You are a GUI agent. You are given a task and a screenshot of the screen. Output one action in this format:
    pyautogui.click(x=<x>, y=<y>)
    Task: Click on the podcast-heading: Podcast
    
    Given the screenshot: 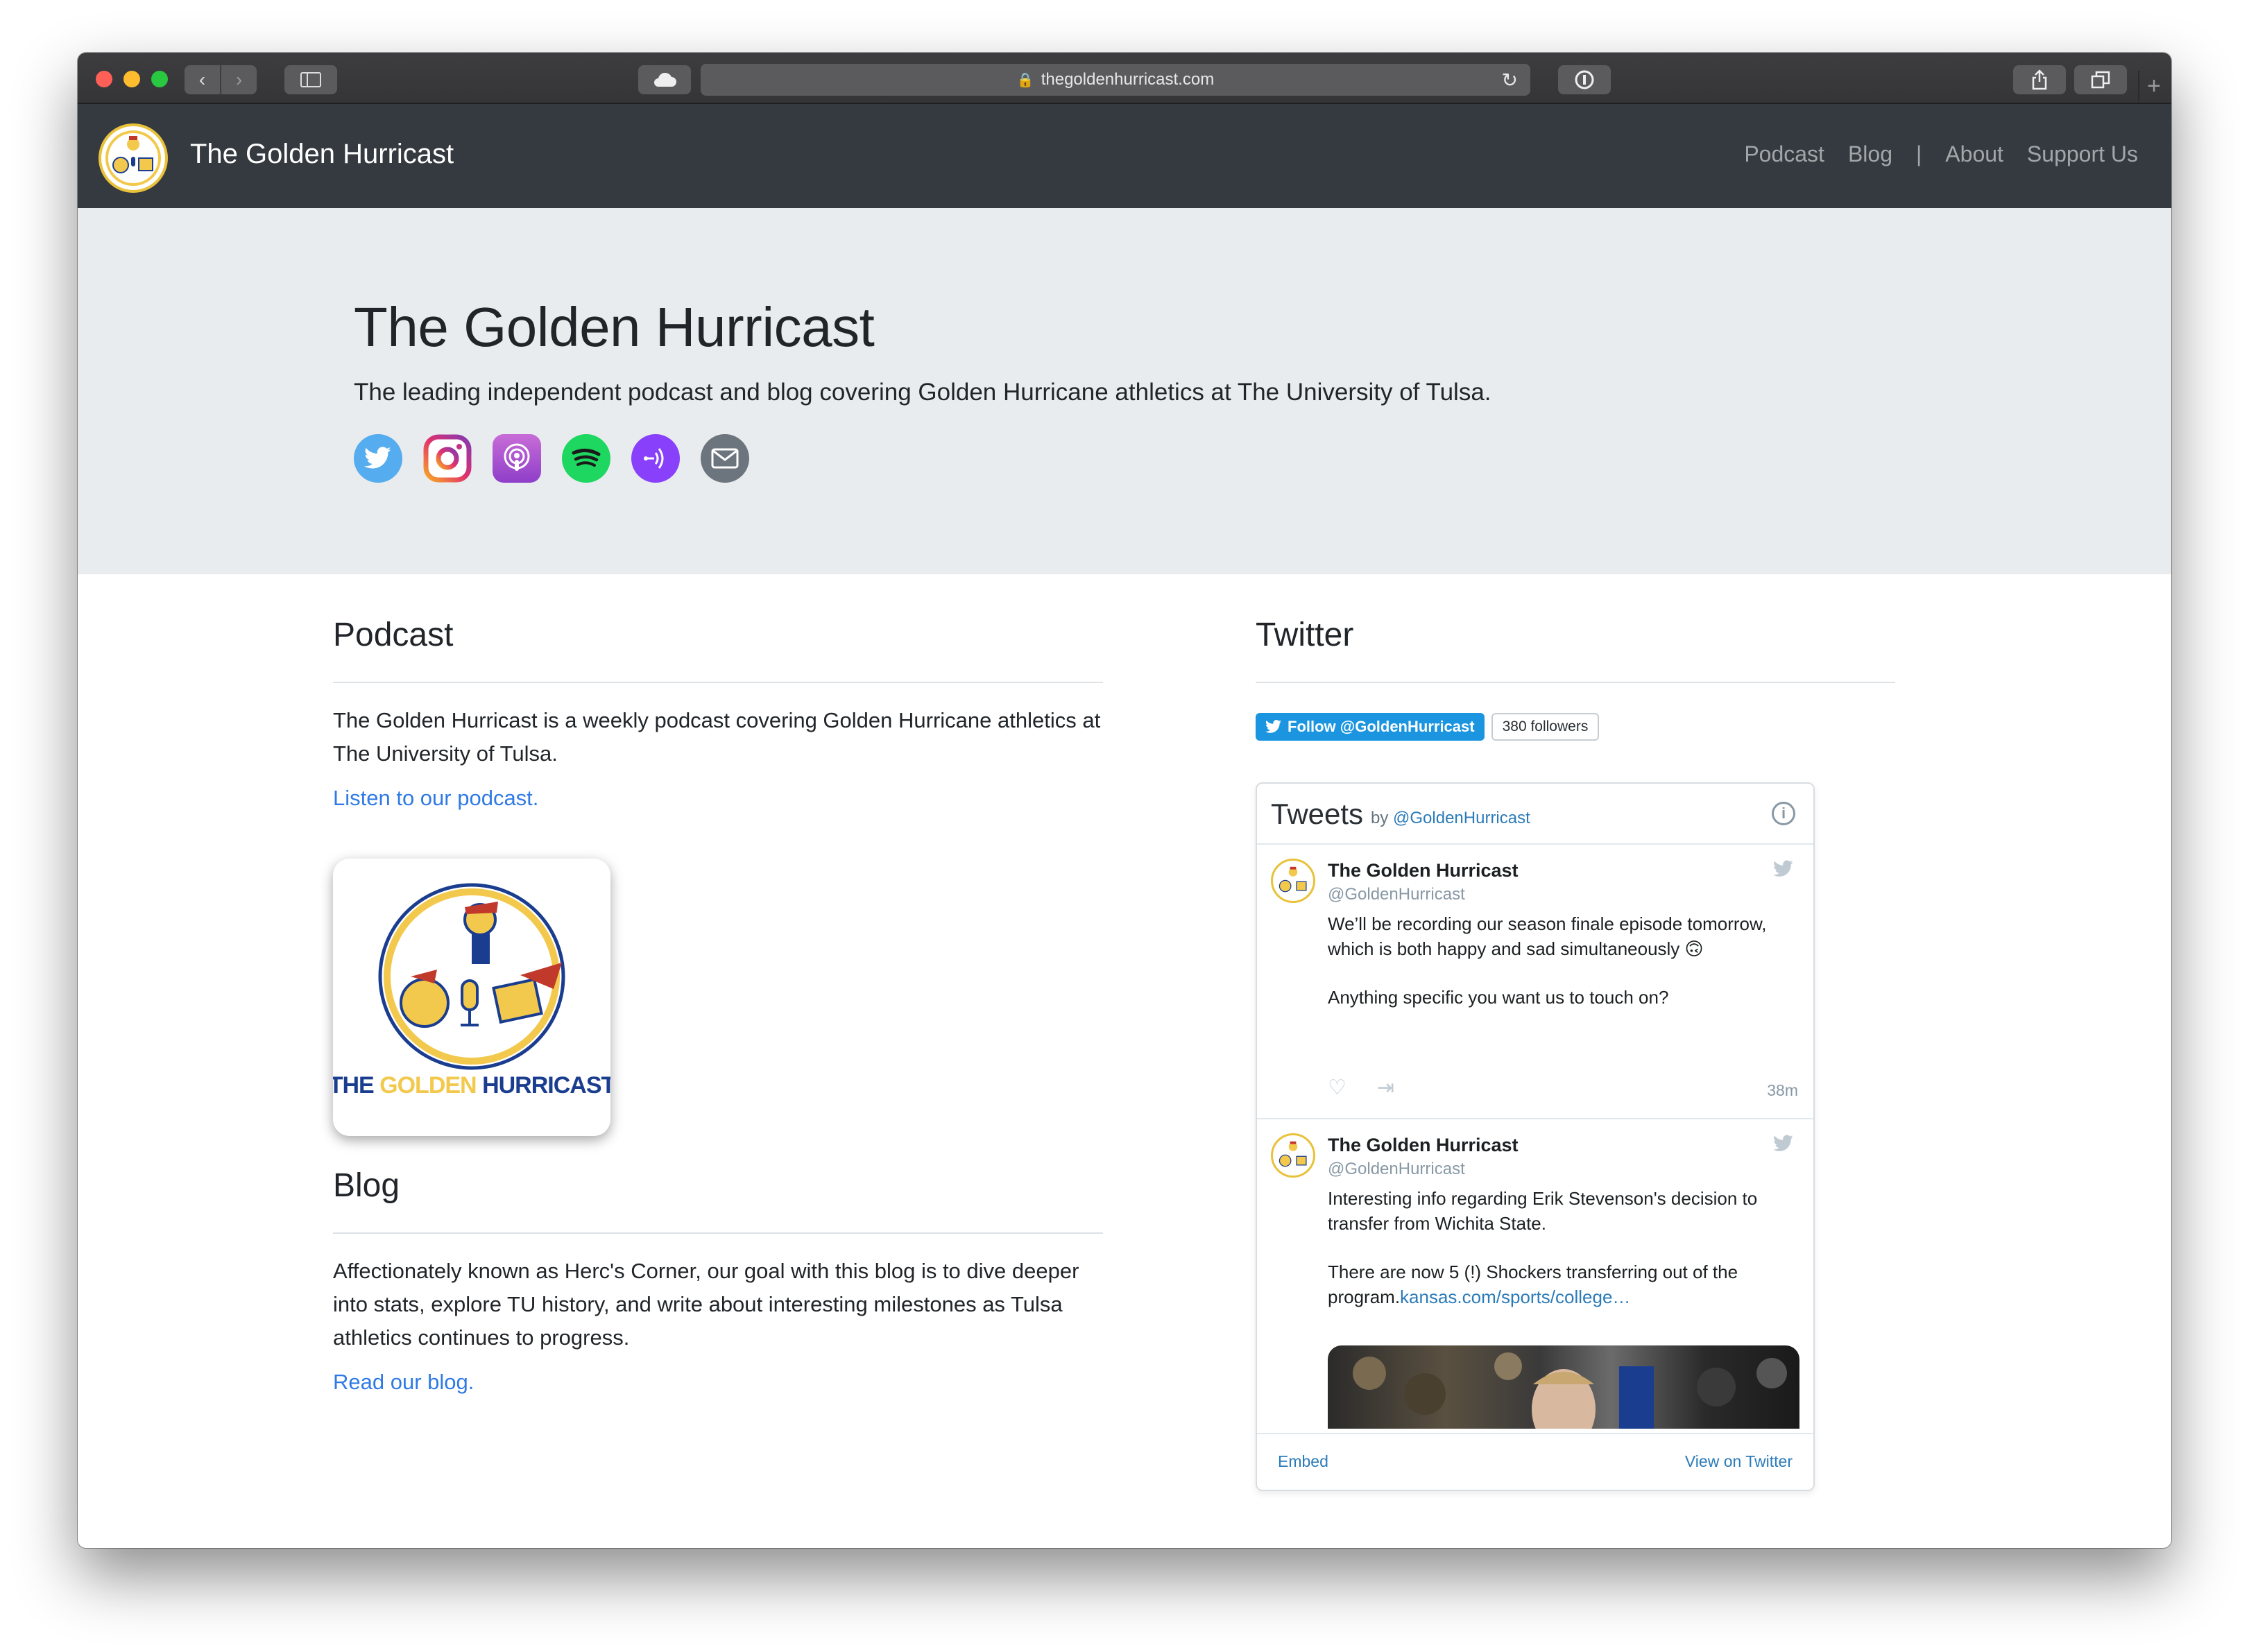 What is the action you would take?
    pyautogui.click(x=393, y=635)
    